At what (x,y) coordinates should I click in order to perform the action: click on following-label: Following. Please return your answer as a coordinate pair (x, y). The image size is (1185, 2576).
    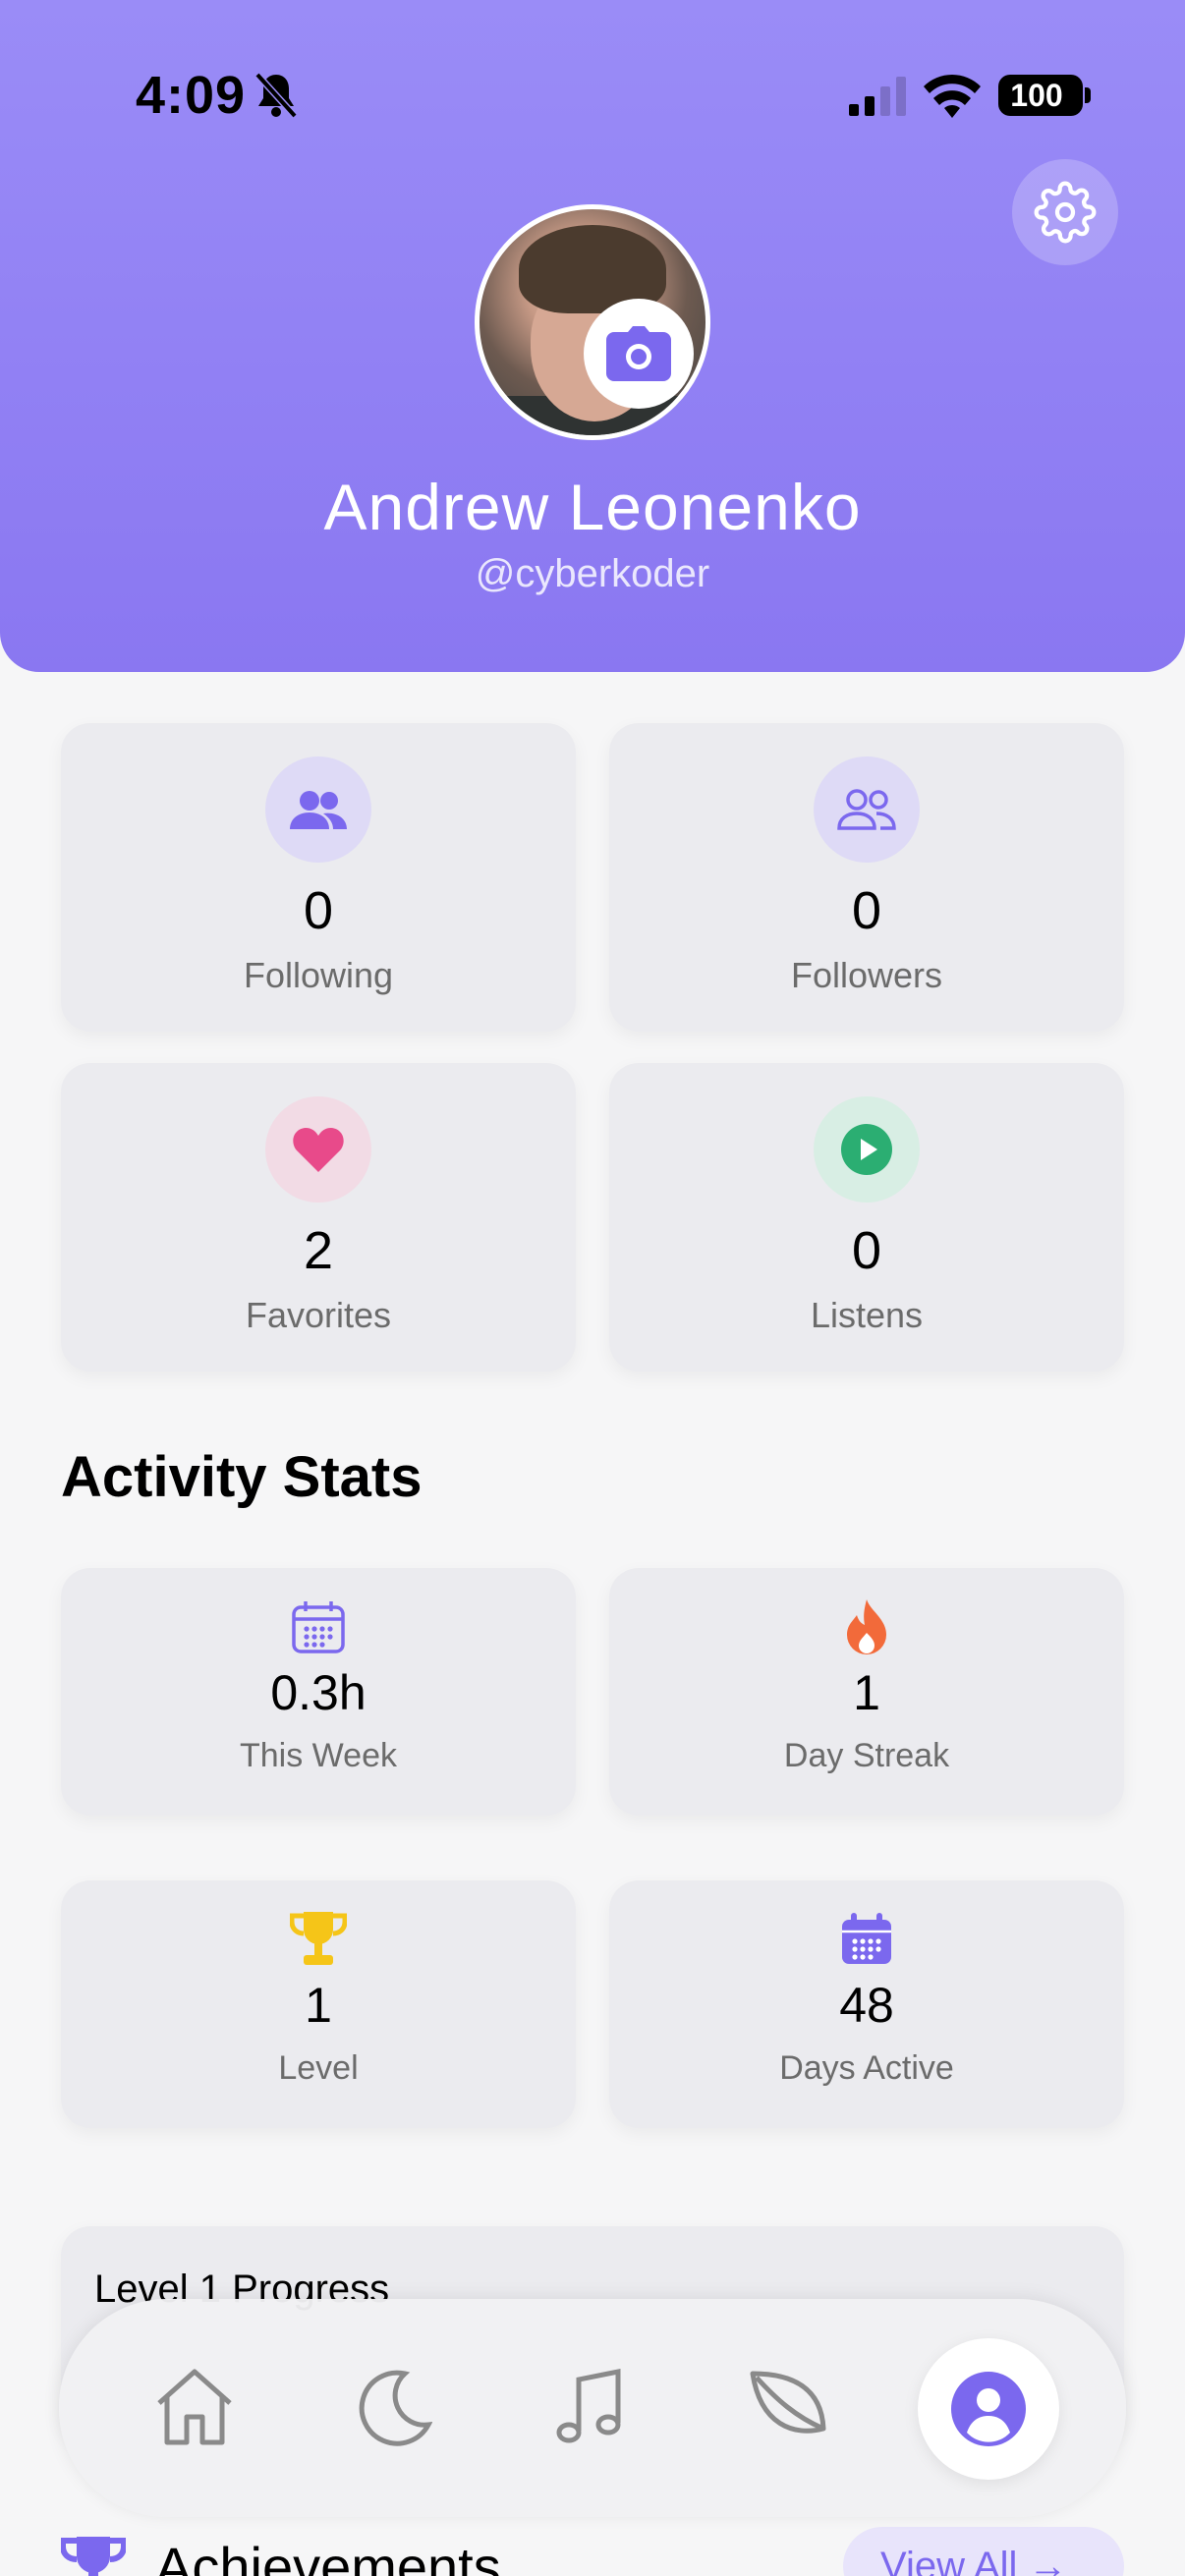
    Looking at the image, I should click on (319, 975).